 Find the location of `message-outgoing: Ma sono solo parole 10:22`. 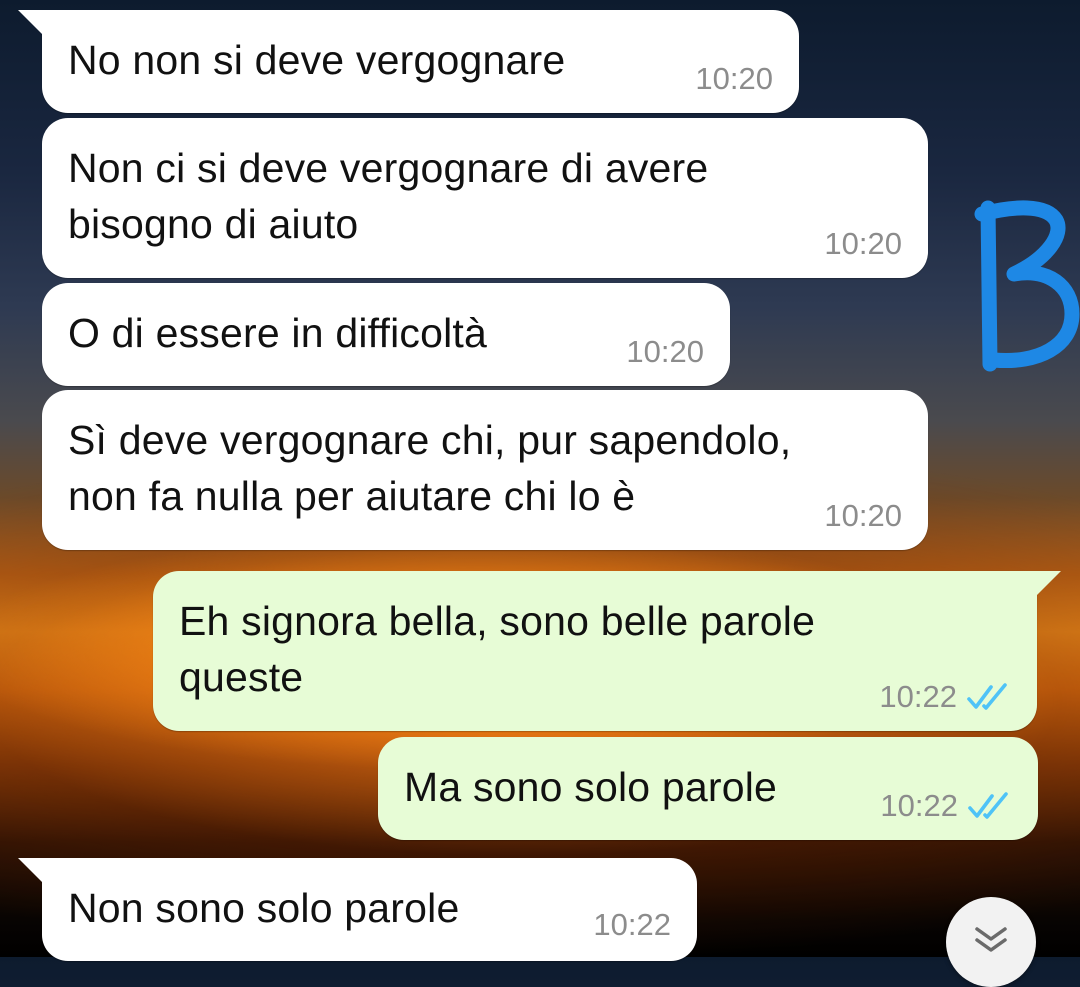

message-outgoing: Ma sono solo parole 10:22 is located at coordinates (708, 788).